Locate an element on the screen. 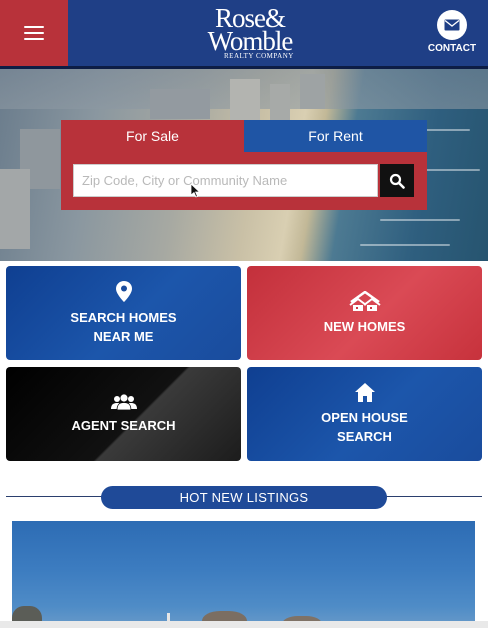 This screenshot has height=628, width=488. bottom-strip is located at coordinates (244, 624).